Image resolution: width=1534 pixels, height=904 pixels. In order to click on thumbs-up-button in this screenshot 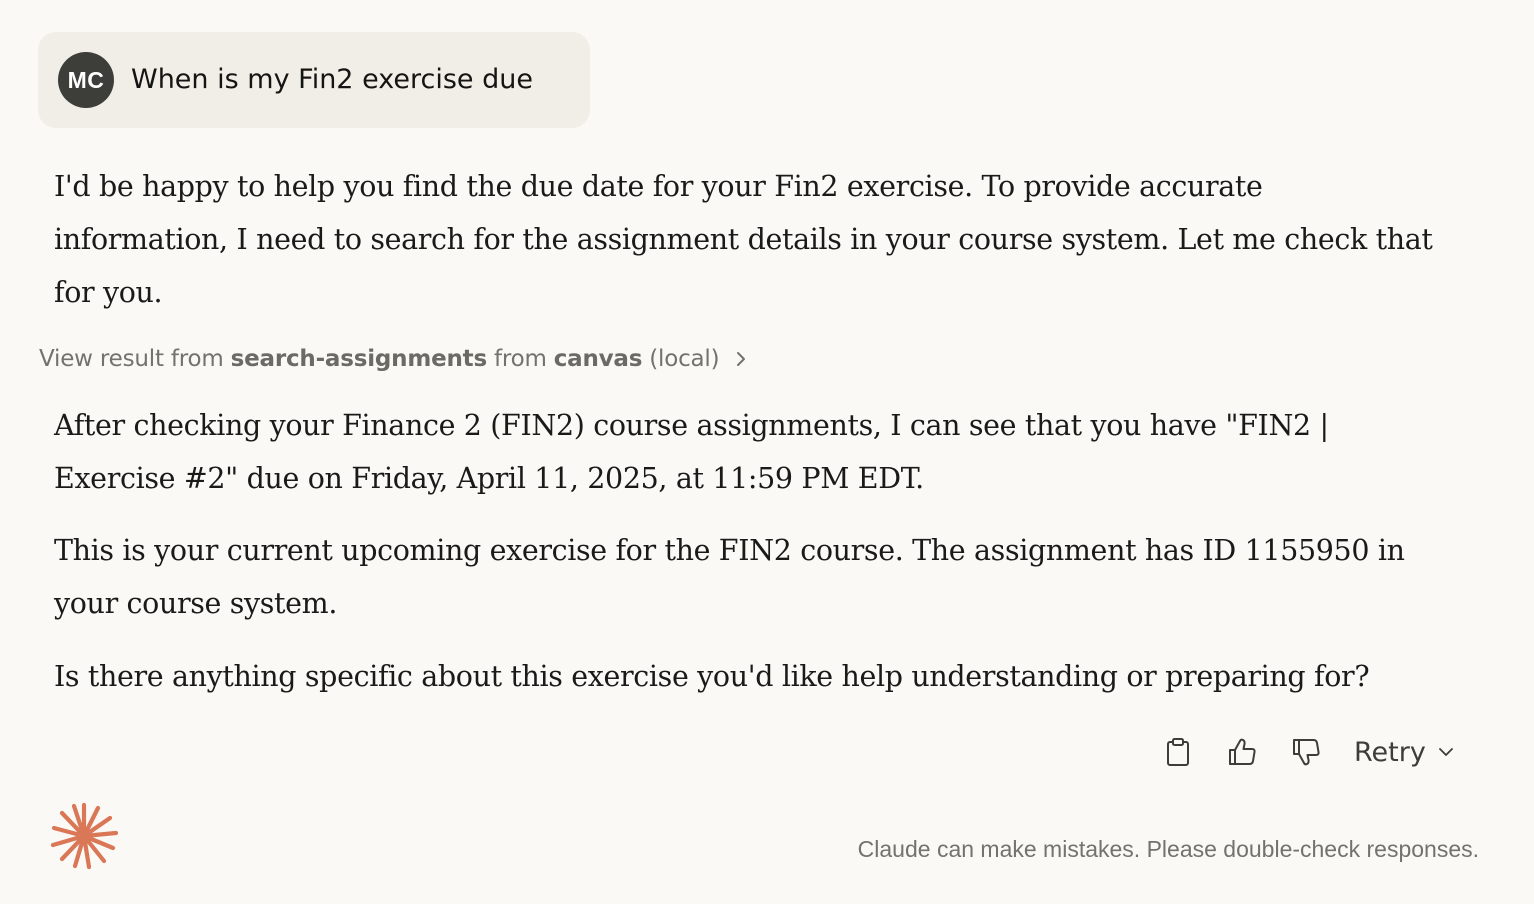, I will do `click(1242, 752)`.